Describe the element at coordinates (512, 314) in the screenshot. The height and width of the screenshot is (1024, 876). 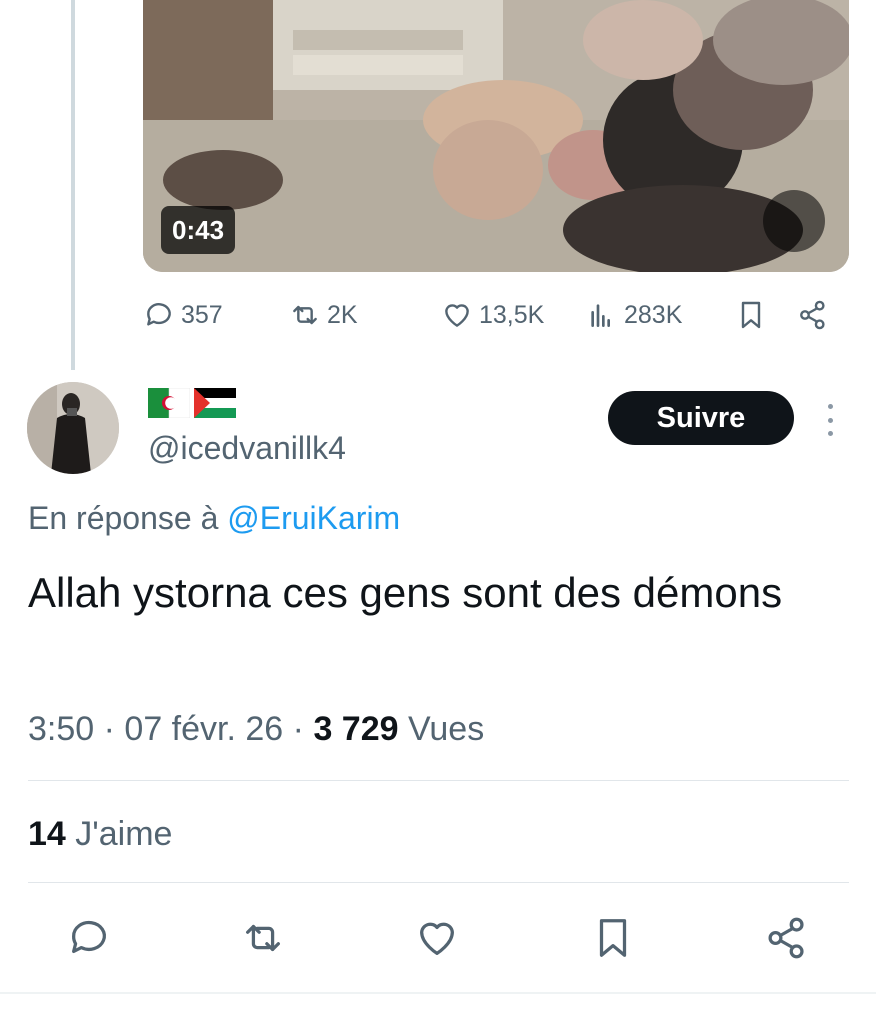
I see `like-count: 13,5K` at that location.